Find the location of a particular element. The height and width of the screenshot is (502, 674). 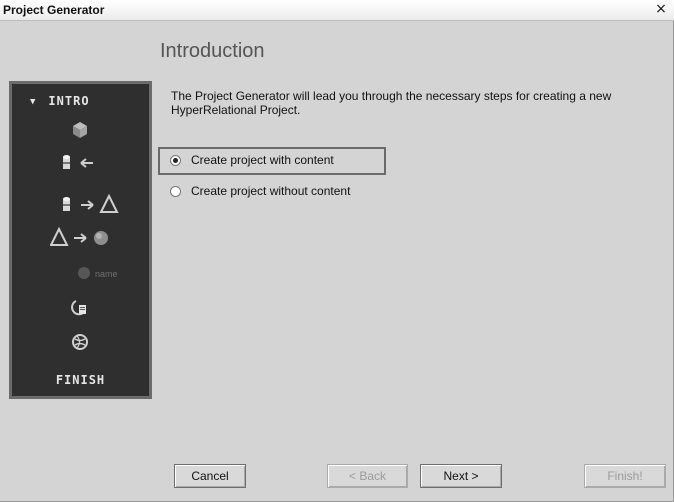

radio-without-content is located at coordinates (175, 191).